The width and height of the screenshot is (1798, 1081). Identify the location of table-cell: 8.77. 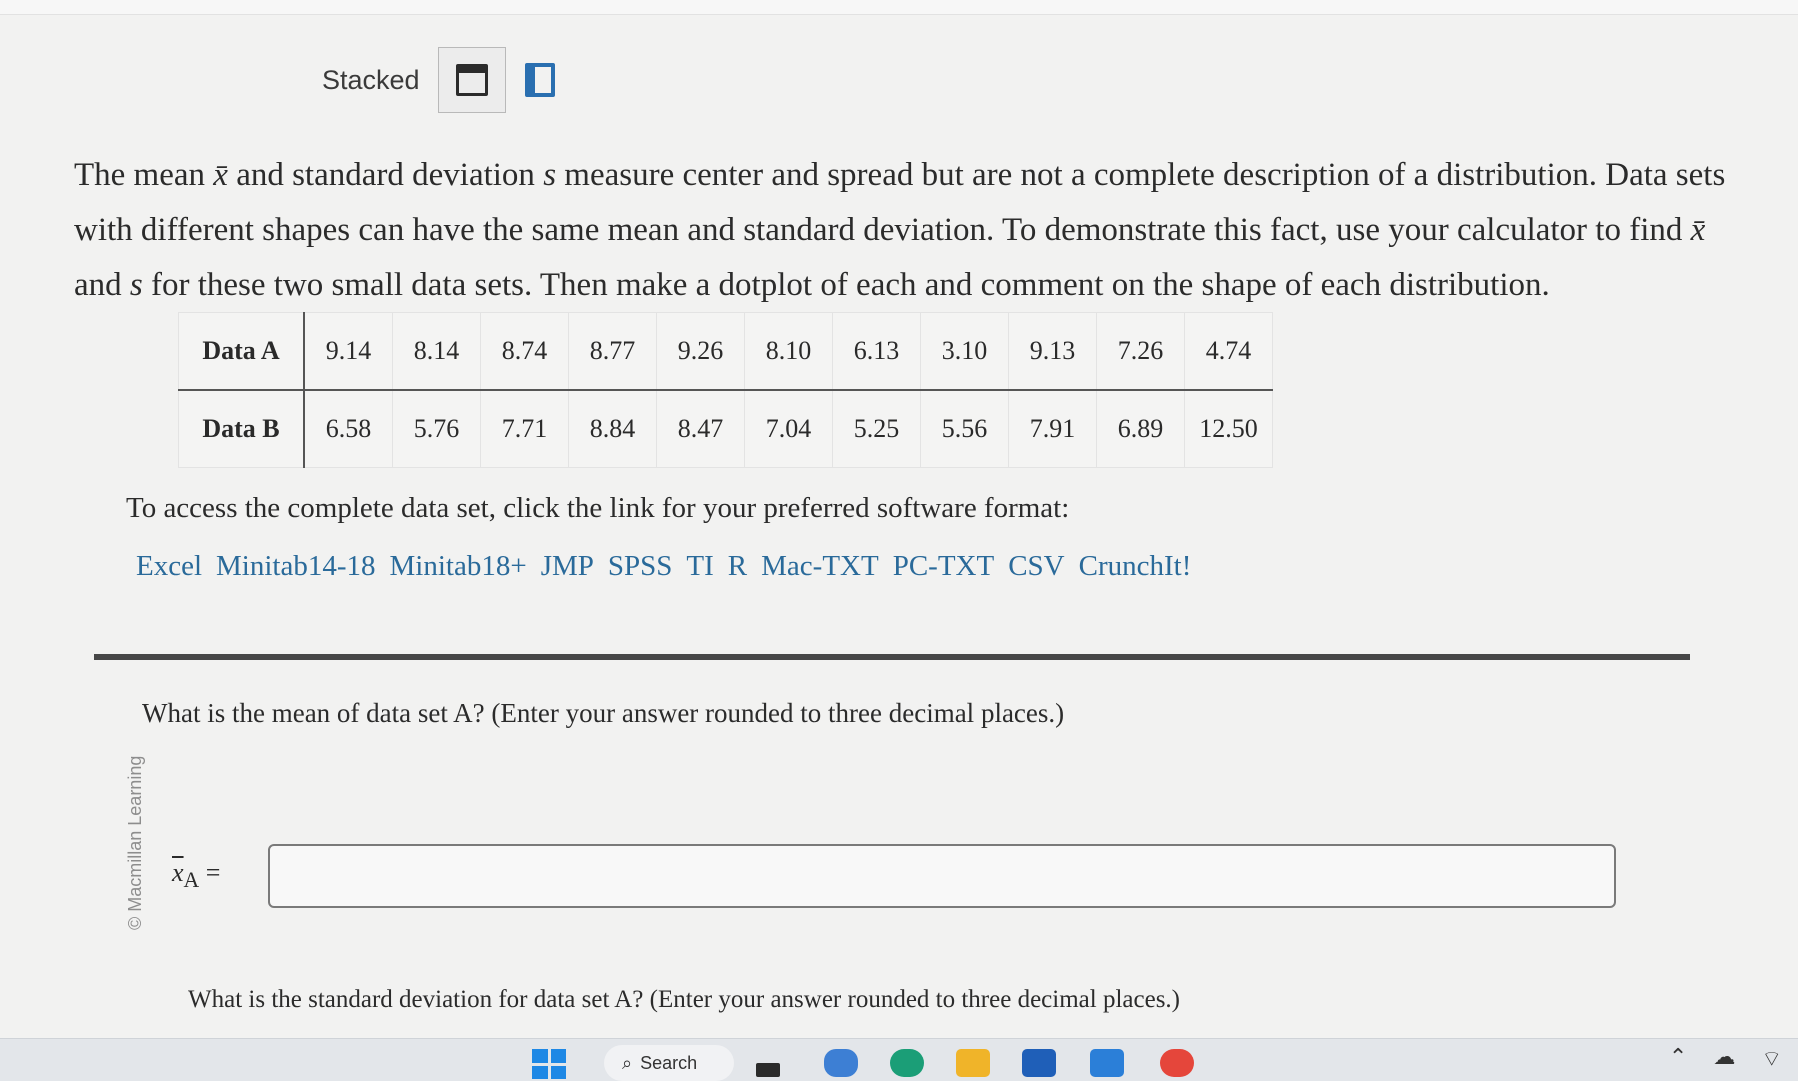
(612, 351).